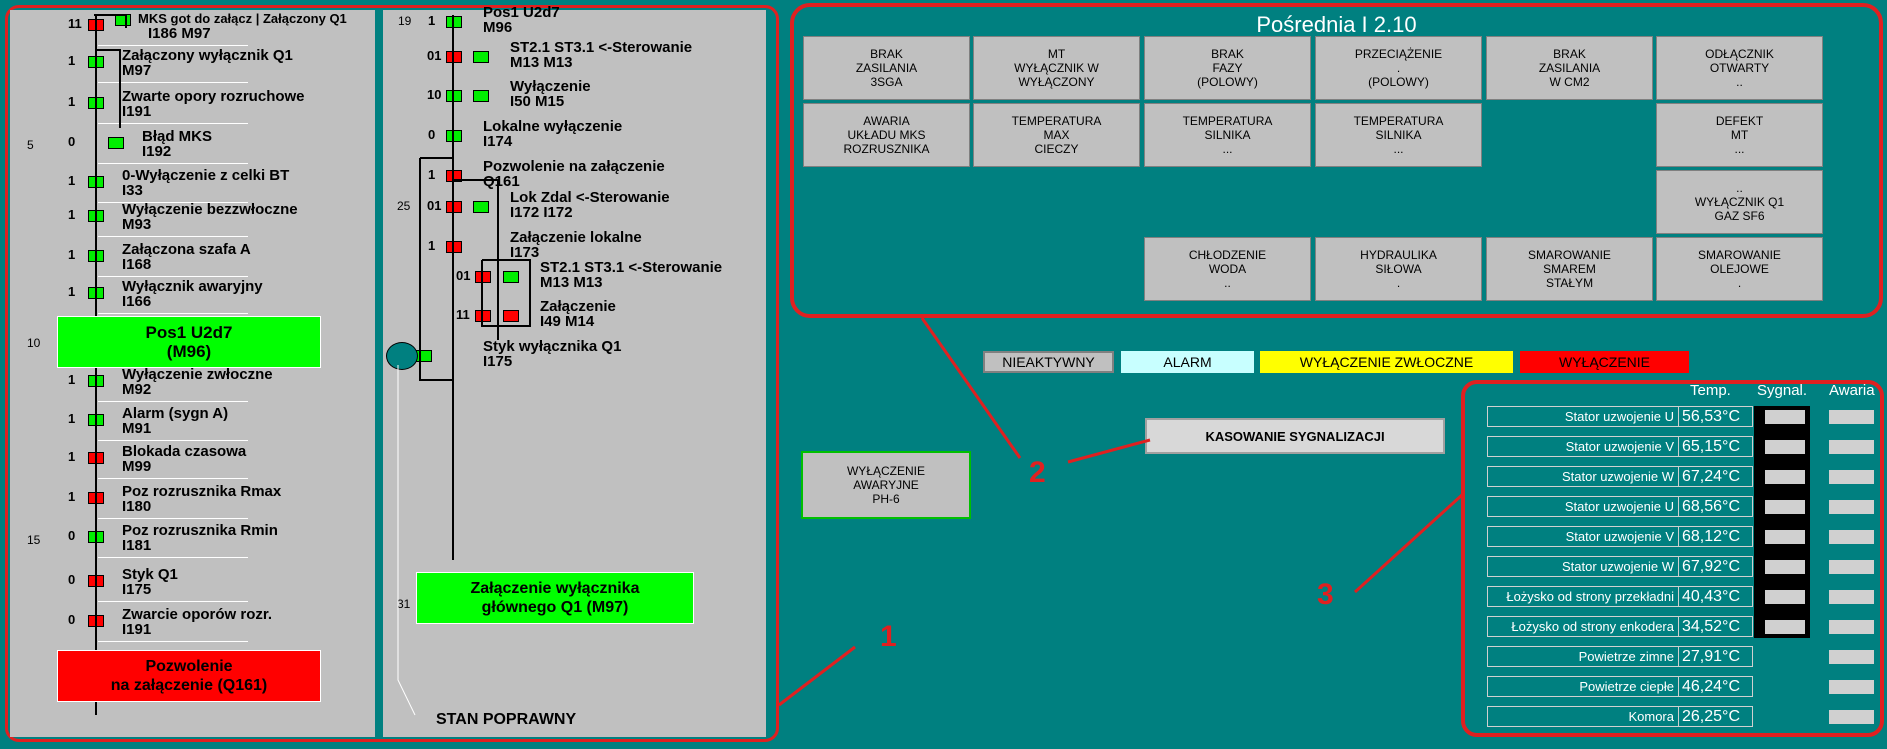 Image resolution: width=1887 pixels, height=749 pixels. I want to click on left-row-address: I175, so click(137, 589).